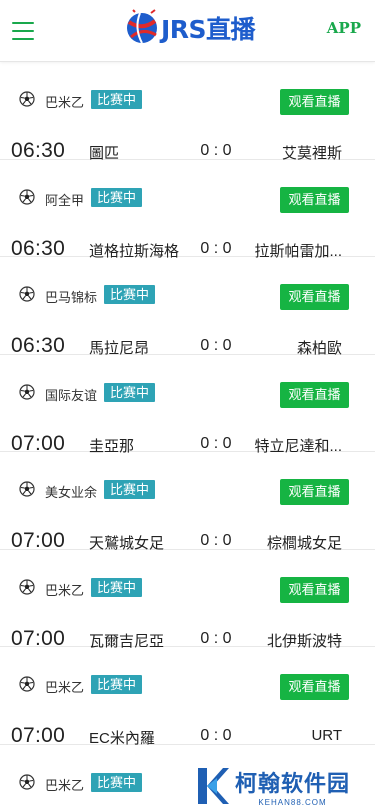  Describe the element at coordinates (187, 307) in the screenshot. I see `match-item: 巴马锦标 比赛中 观看直播 06:30 馬拉尼昂 0 : 0 森柏歐` at that location.